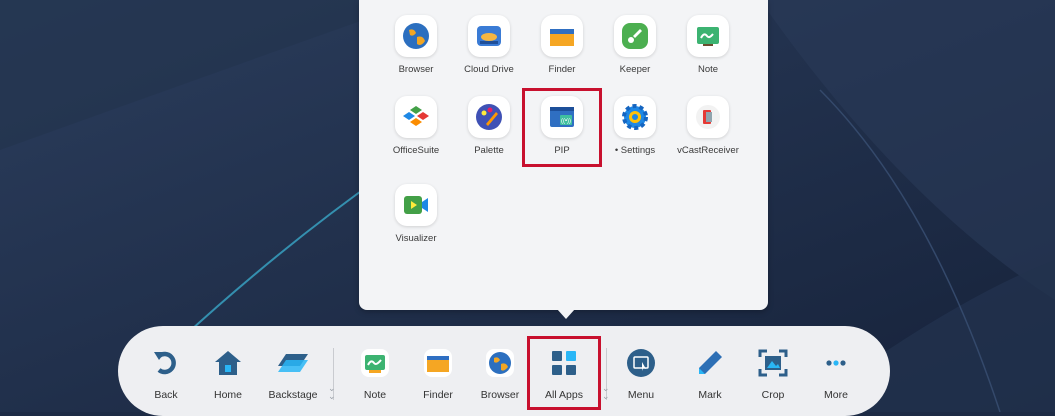  Describe the element at coordinates (641, 395) in the screenshot. I see `dock-label: Menu` at that location.